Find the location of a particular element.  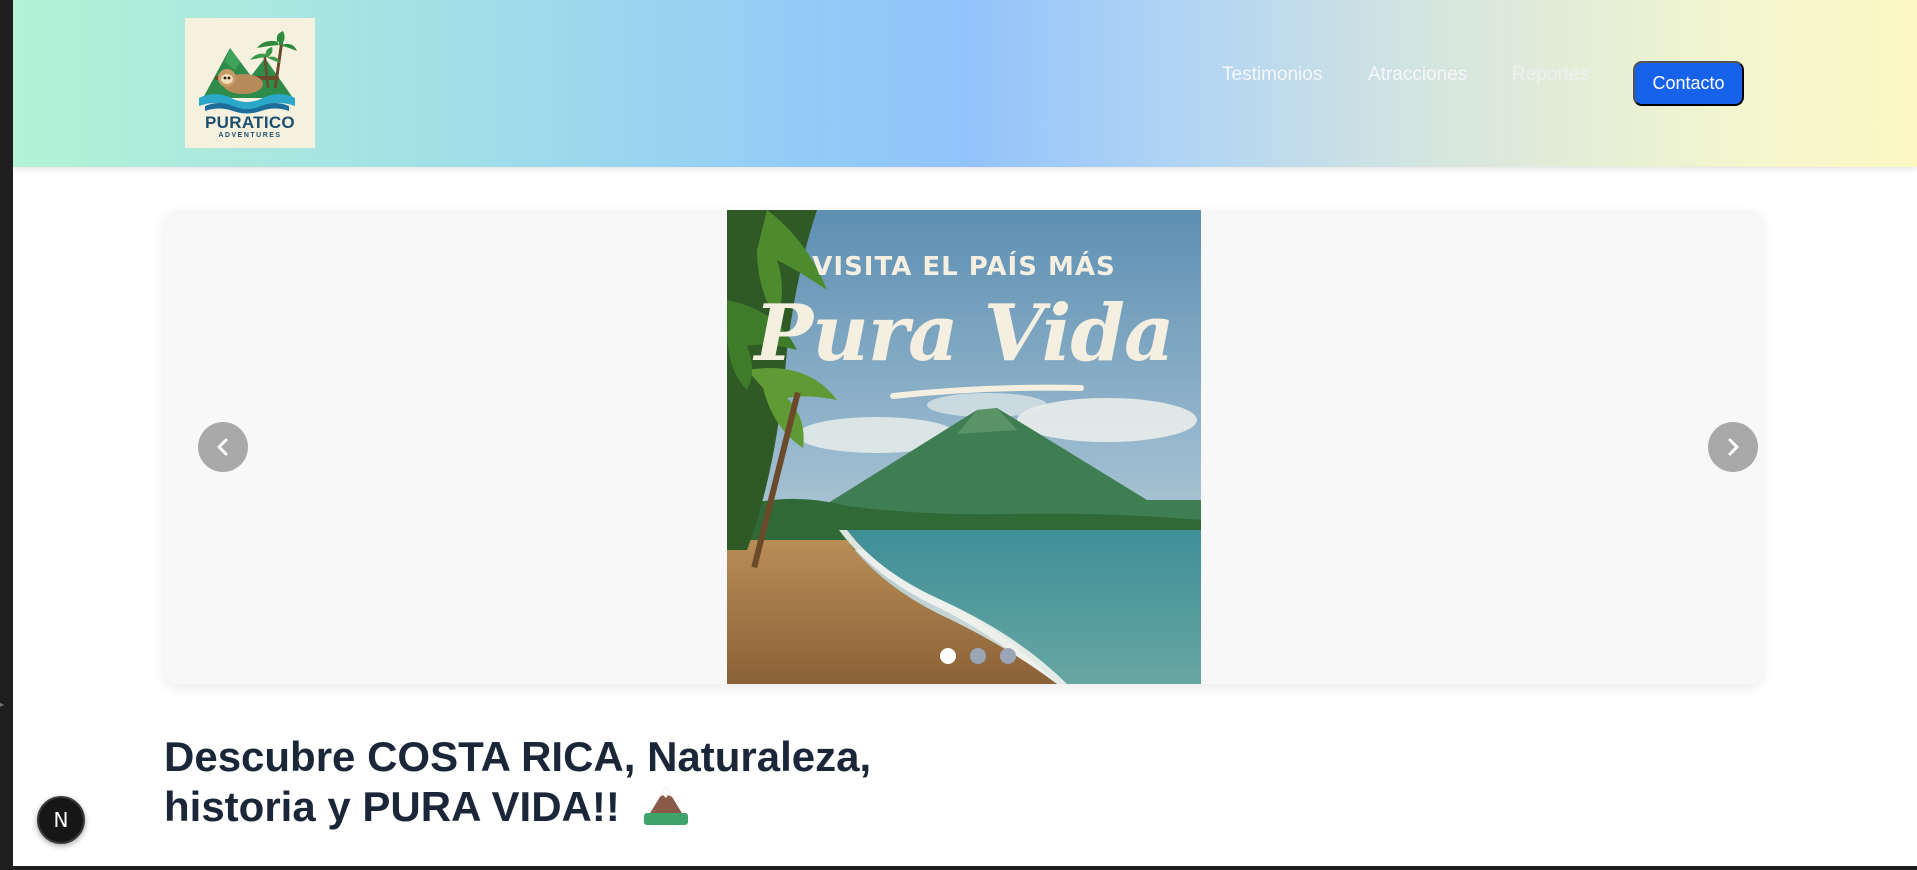

slide-caption-main: Pura Vida is located at coordinates (964, 333).